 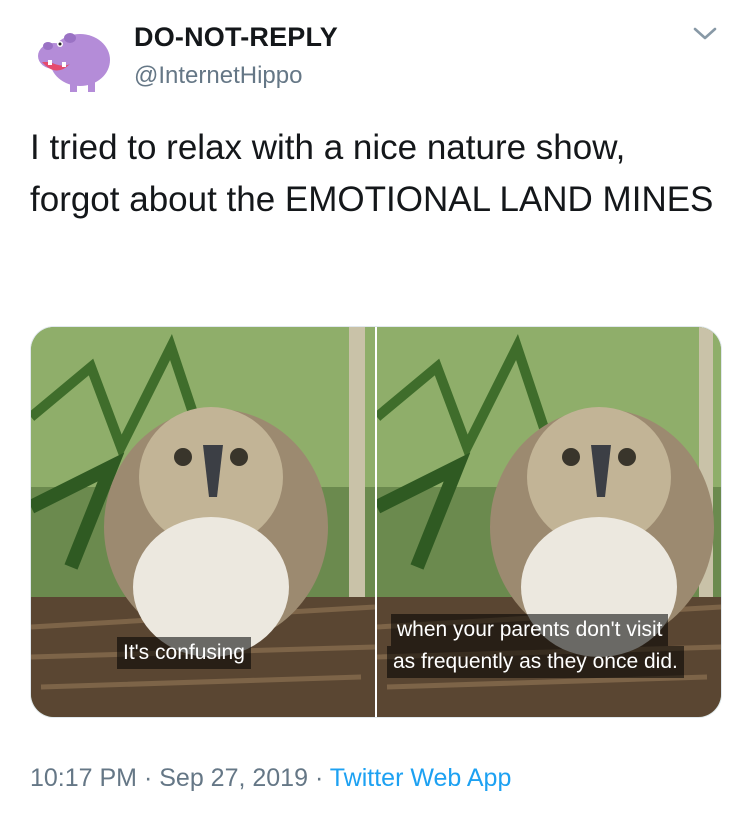 What do you see at coordinates (375, 55) in the screenshot?
I see `tweet-header: DO-NOT-REPLY @InternetHippo` at bounding box center [375, 55].